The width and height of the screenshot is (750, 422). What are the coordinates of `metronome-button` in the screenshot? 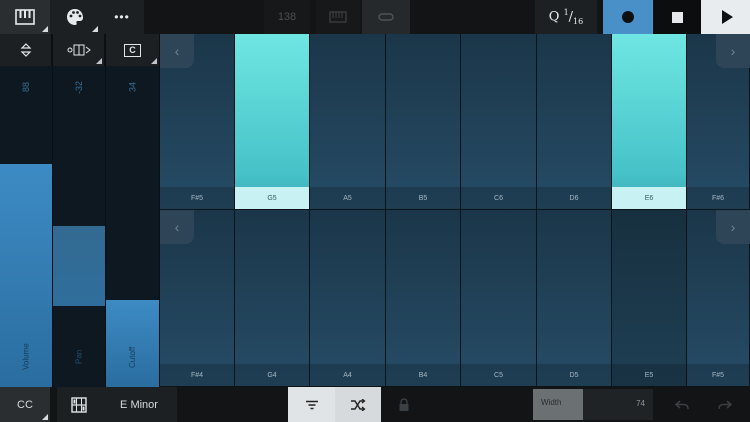 It's located at (338, 17).